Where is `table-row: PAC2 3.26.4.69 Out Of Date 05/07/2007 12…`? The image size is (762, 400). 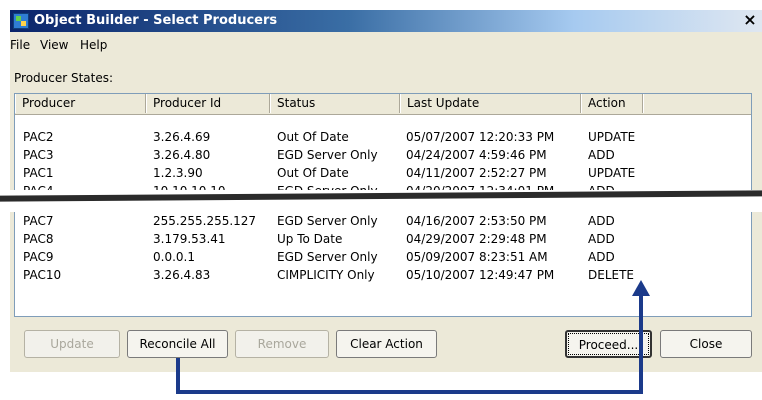
table-row: PAC2 3.26.4.69 Out Of Date 05/07/2007 12… is located at coordinates (383, 137).